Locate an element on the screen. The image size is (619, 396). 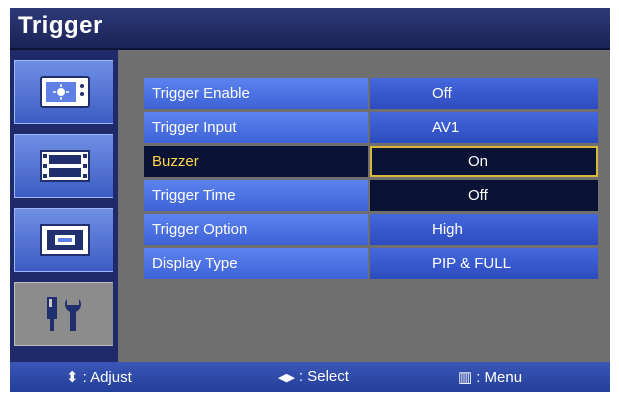
pip-icon is located at coordinates (65, 240).